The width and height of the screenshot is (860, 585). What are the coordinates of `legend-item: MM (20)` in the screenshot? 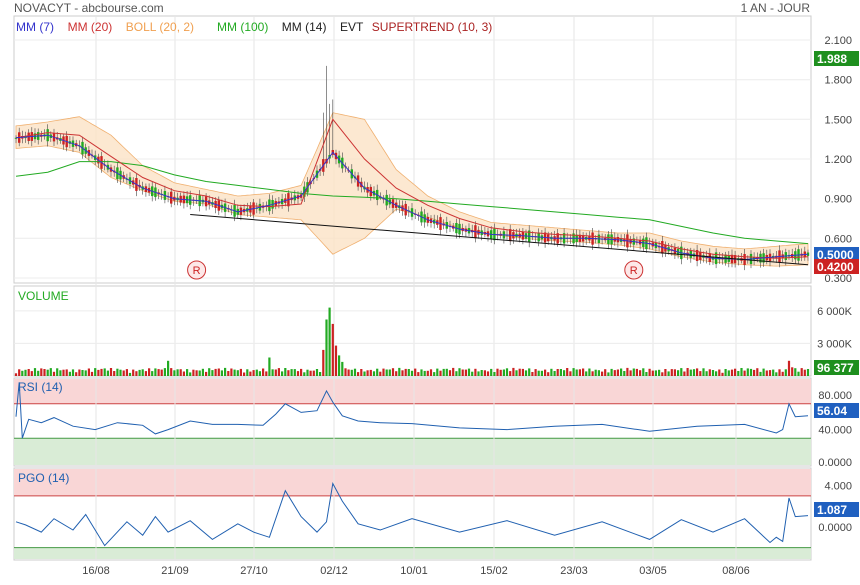 It's located at (90, 27).